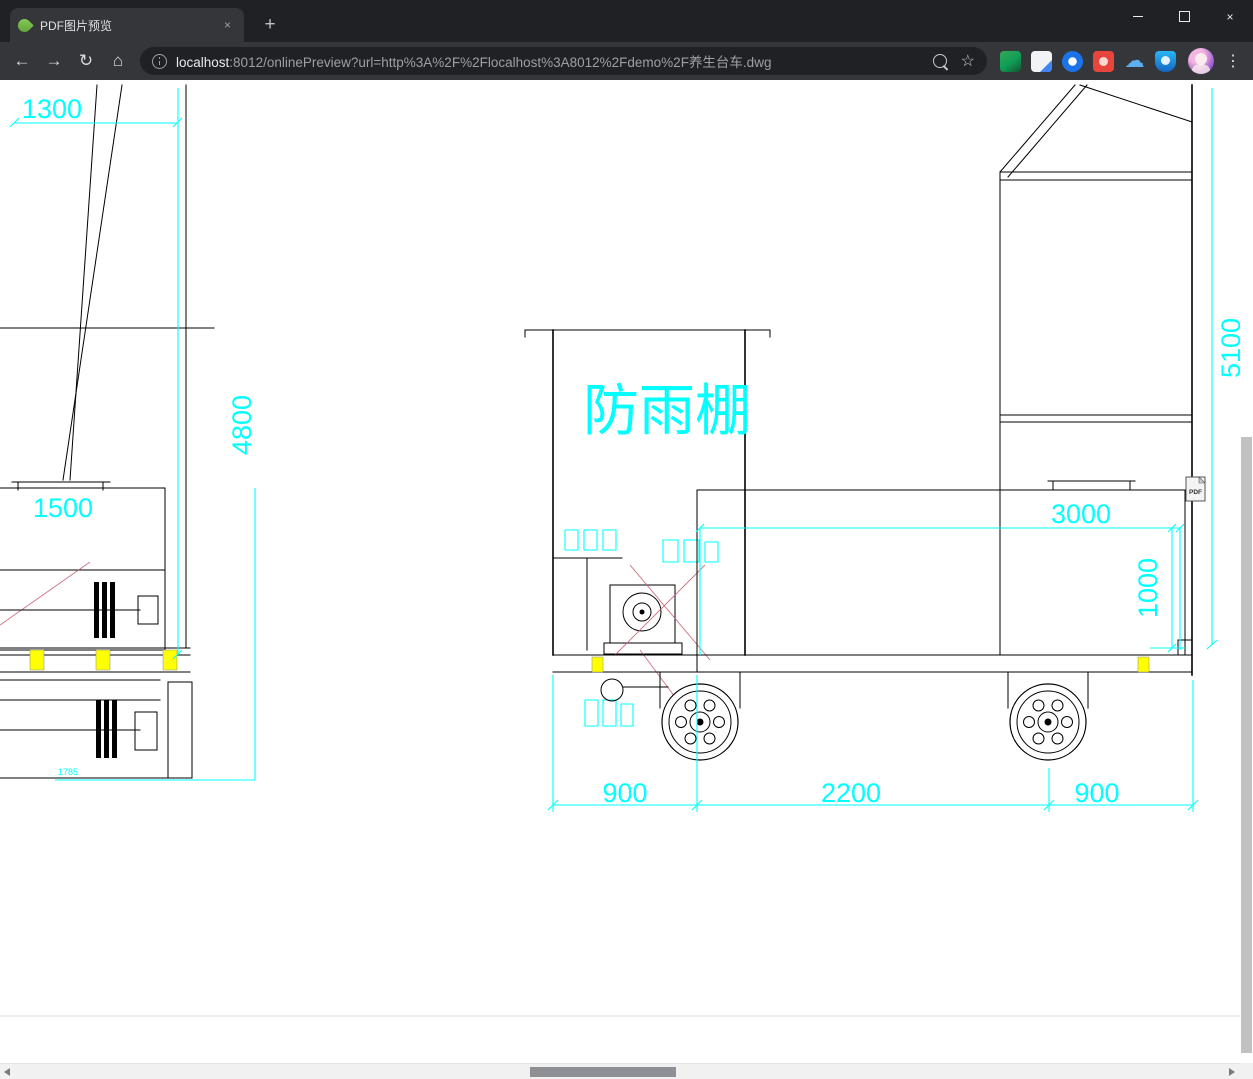 The width and height of the screenshot is (1253, 1079). What do you see at coordinates (1072, 61) in the screenshot?
I see `extension-icon-blue-circle` at bounding box center [1072, 61].